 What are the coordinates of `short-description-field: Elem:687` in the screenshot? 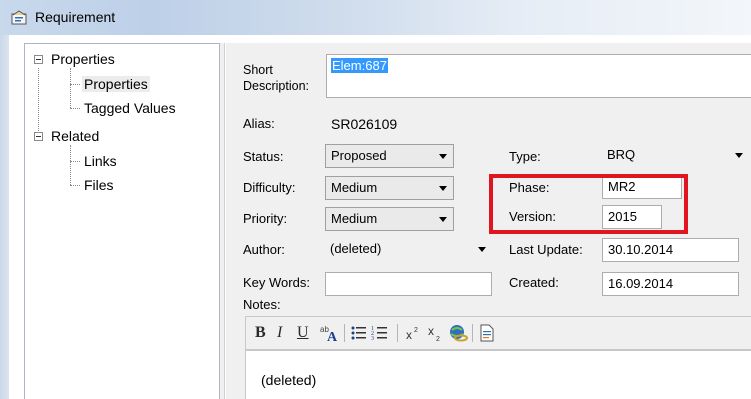 It's located at (538, 76).